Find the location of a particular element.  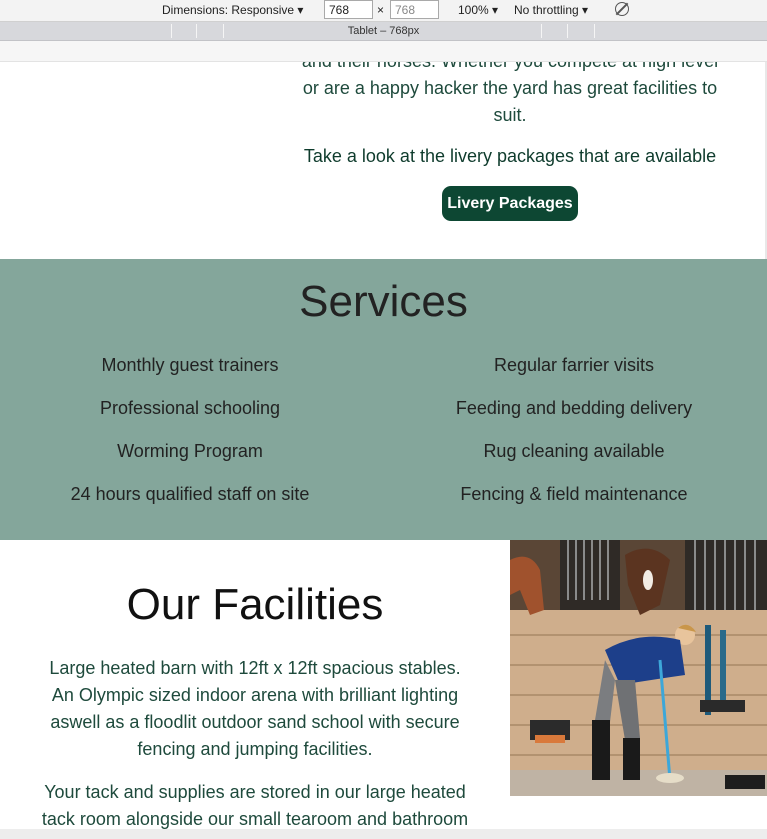

service-item: Monthly guest trainers is located at coordinates (190, 365).